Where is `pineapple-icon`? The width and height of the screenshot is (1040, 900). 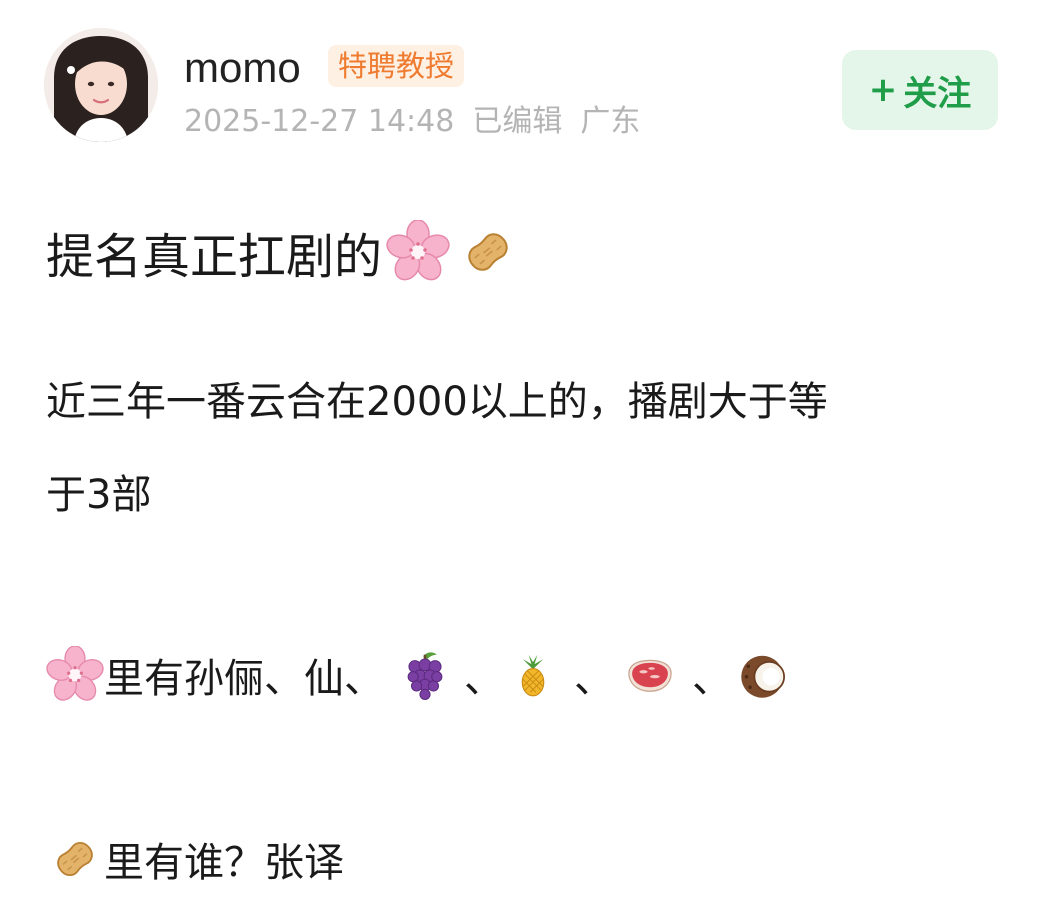
pineapple-icon is located at coordinates (533, 675).